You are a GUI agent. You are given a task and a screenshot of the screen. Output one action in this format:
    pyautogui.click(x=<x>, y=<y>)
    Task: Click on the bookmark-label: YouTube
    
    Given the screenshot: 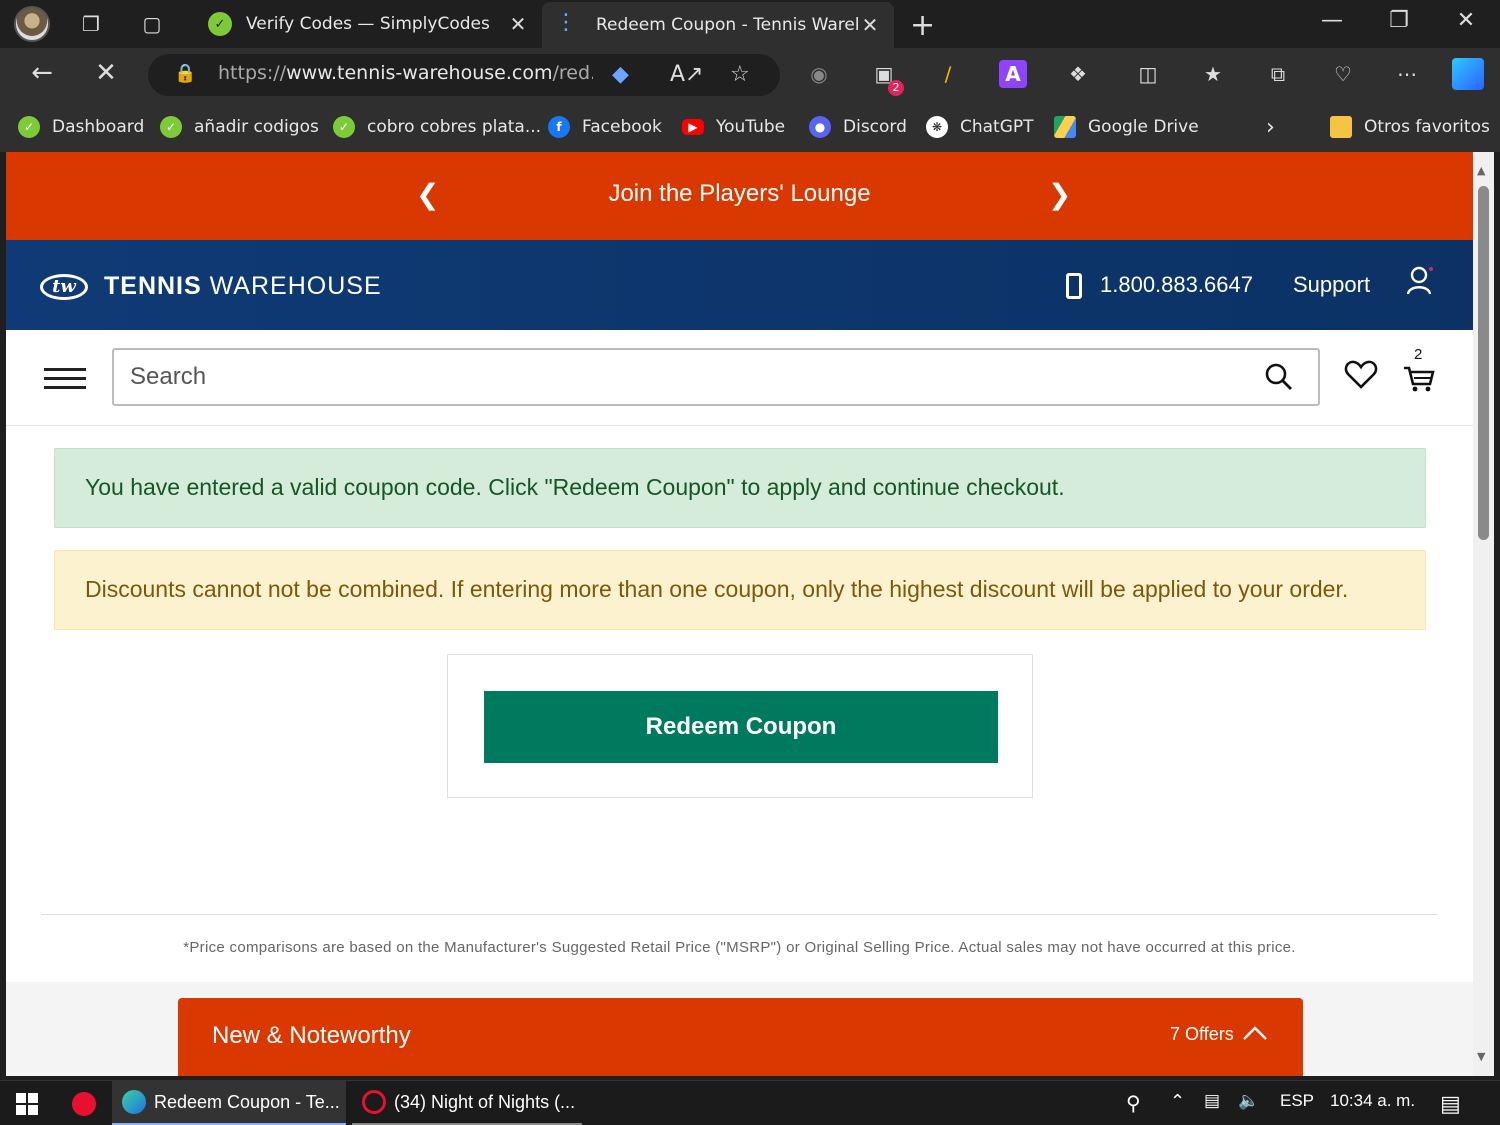 What is the action you would take?
    pyautogui.click(x=751, y=127)
    